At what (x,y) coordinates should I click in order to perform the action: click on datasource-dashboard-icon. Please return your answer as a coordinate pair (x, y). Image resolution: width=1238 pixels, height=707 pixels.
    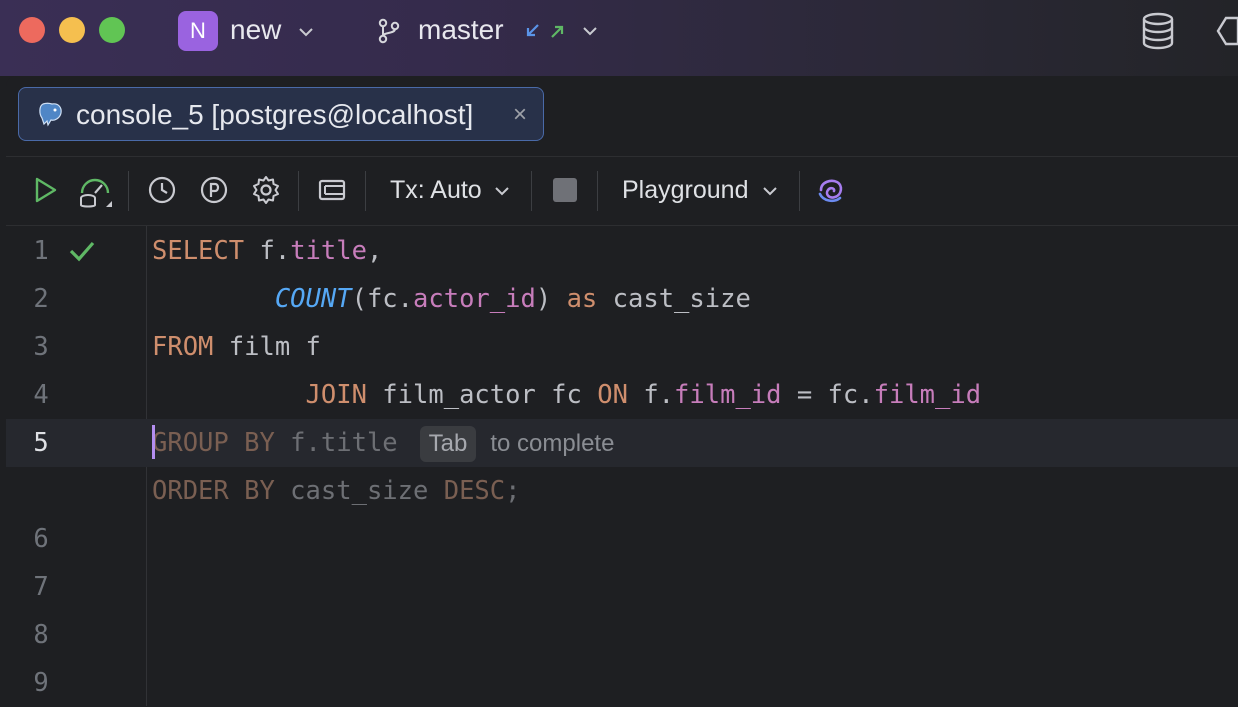
    Looking at the image, I should click on (97, 191).